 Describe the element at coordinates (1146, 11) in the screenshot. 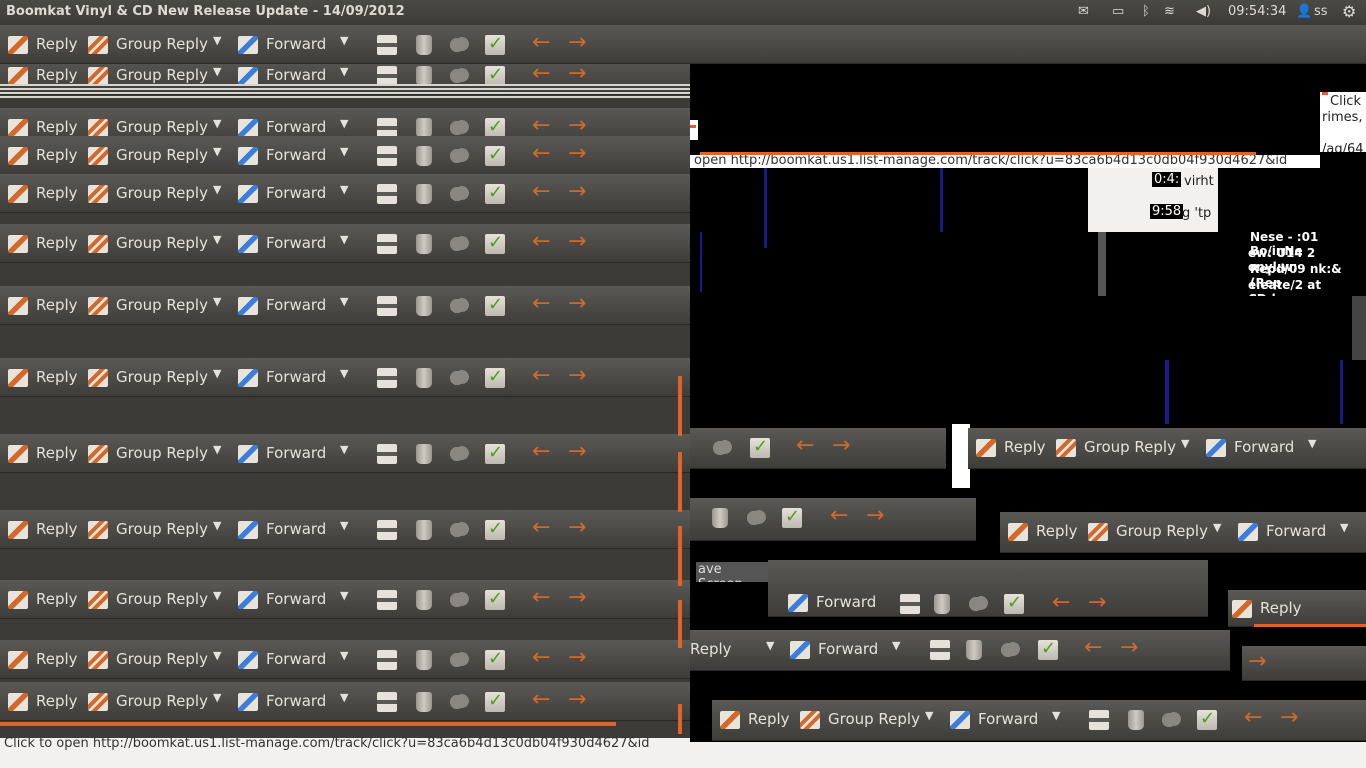

I see `bluetooth-icon: ᛒ` at that location.